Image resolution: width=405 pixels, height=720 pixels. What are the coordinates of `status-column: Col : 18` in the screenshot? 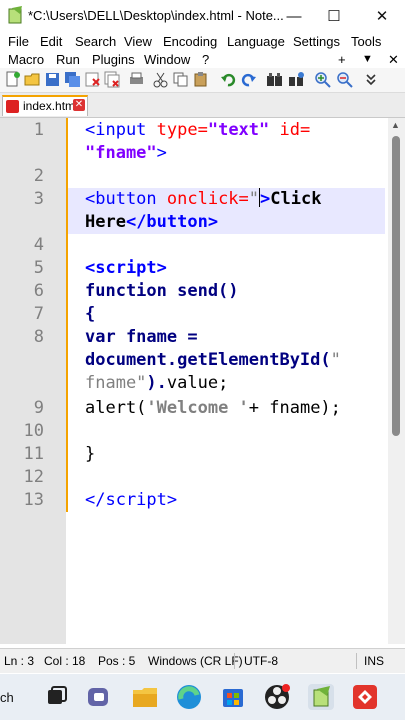 It's located at (65, 661).